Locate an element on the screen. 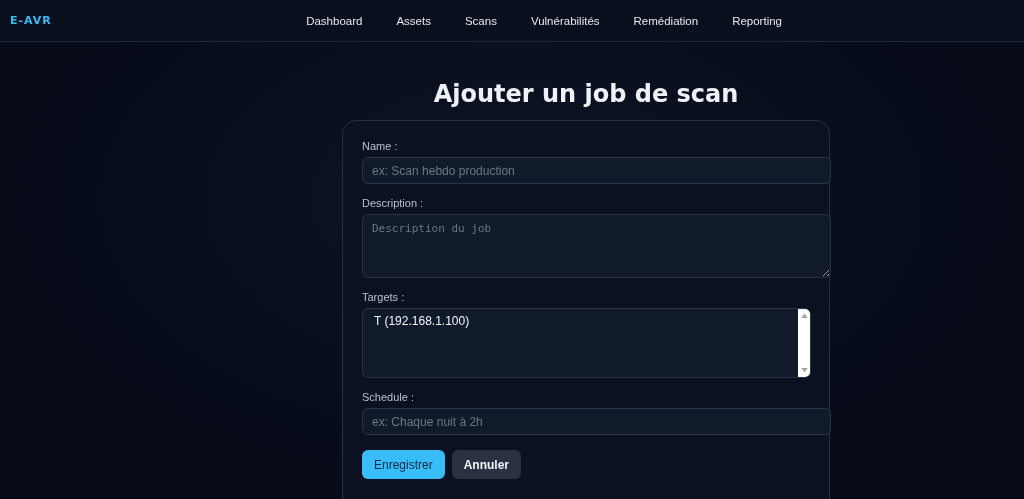  nav-link: Vulnérabilités is located at coordinates (565, 20).